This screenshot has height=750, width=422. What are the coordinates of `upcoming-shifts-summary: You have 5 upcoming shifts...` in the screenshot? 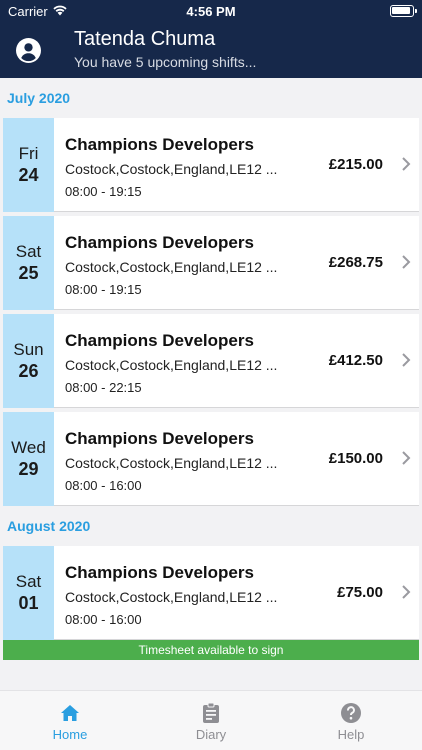 It's located at (165, 62).